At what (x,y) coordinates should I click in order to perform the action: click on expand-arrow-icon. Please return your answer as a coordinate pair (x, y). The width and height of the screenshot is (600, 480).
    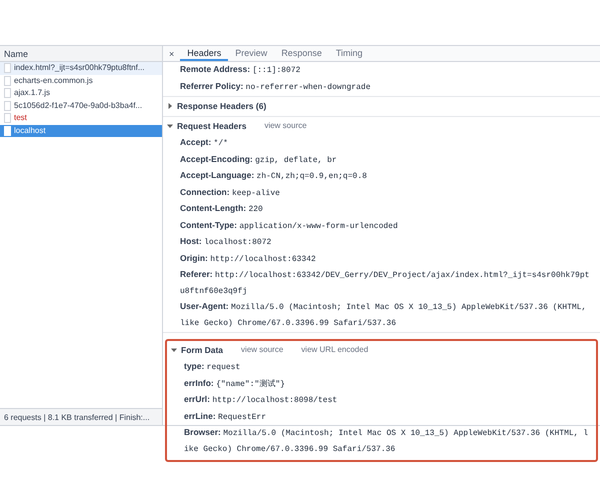
    Looking at the image, I should click on (170, 106).